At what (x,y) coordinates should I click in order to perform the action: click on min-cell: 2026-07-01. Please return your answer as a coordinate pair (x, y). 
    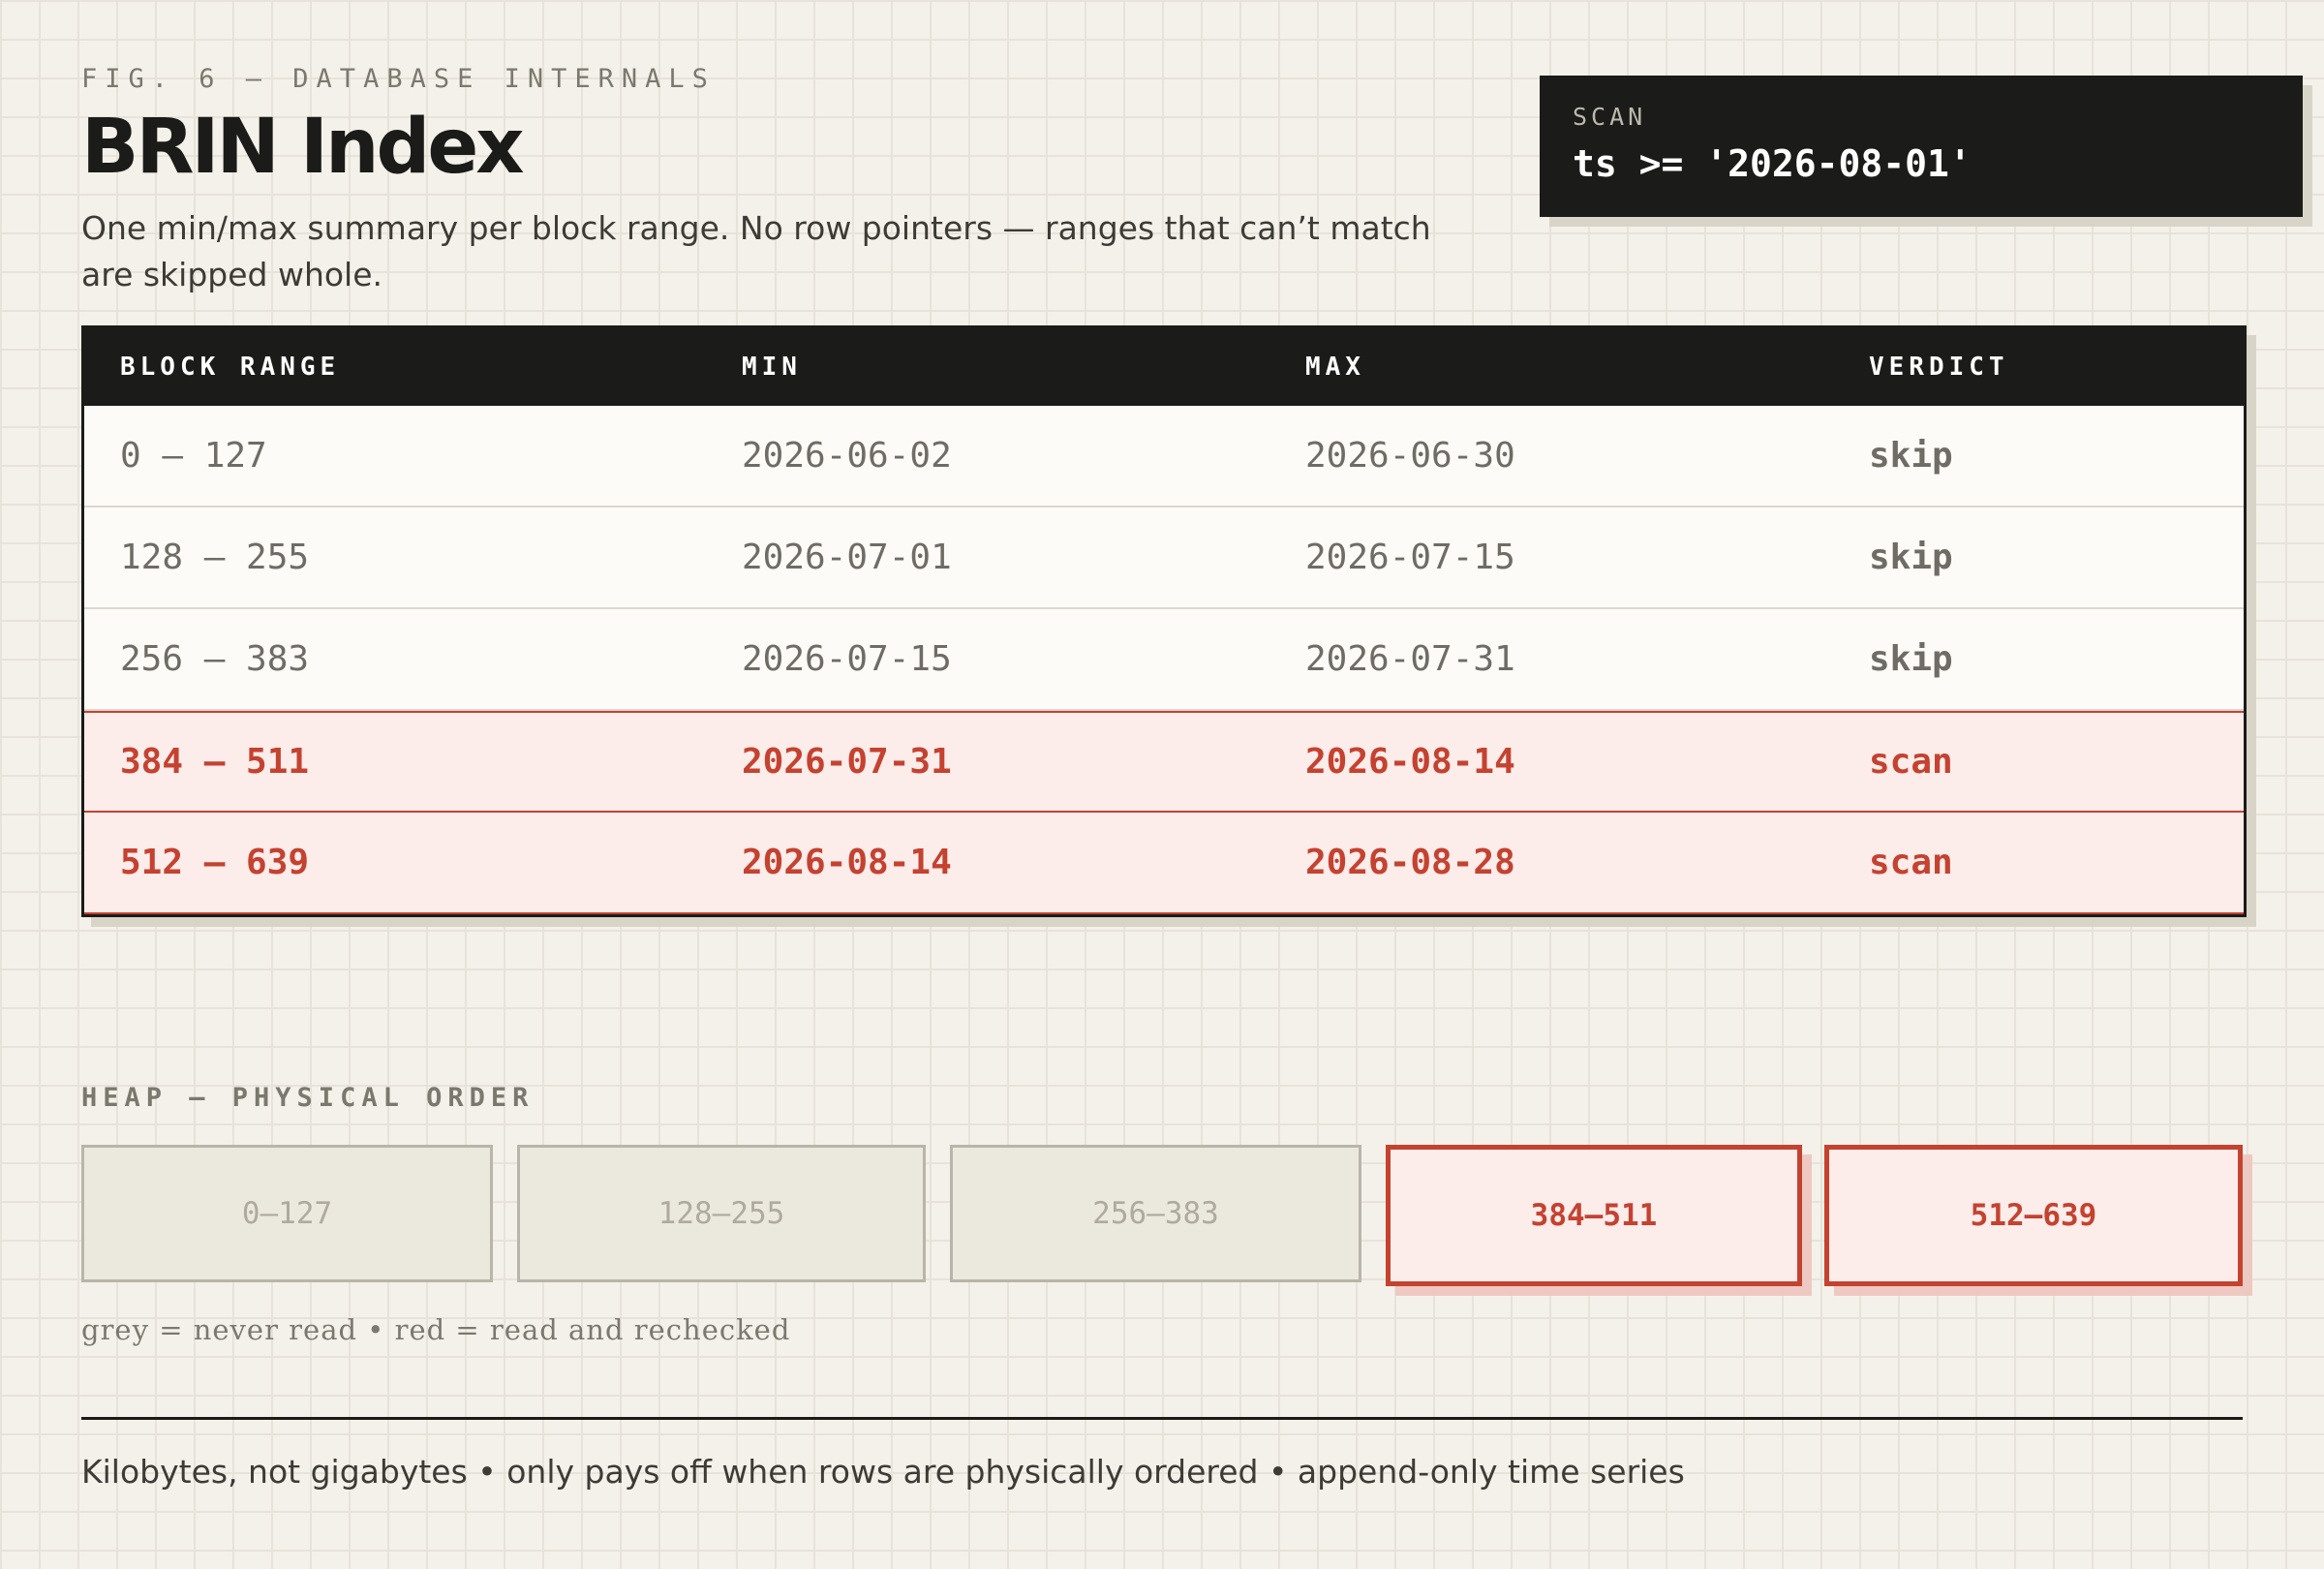
    Looking at the image, I should click on (847, 557).